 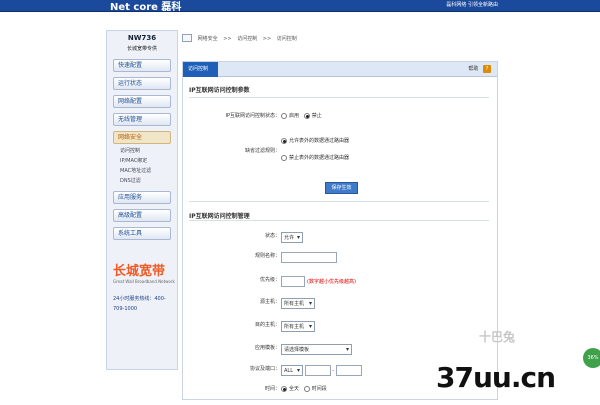 What do you see at coordinates (341, 262) in the screenshot?
I see `rule-name-row: 规则名称：` at bounding box center [341, 262].